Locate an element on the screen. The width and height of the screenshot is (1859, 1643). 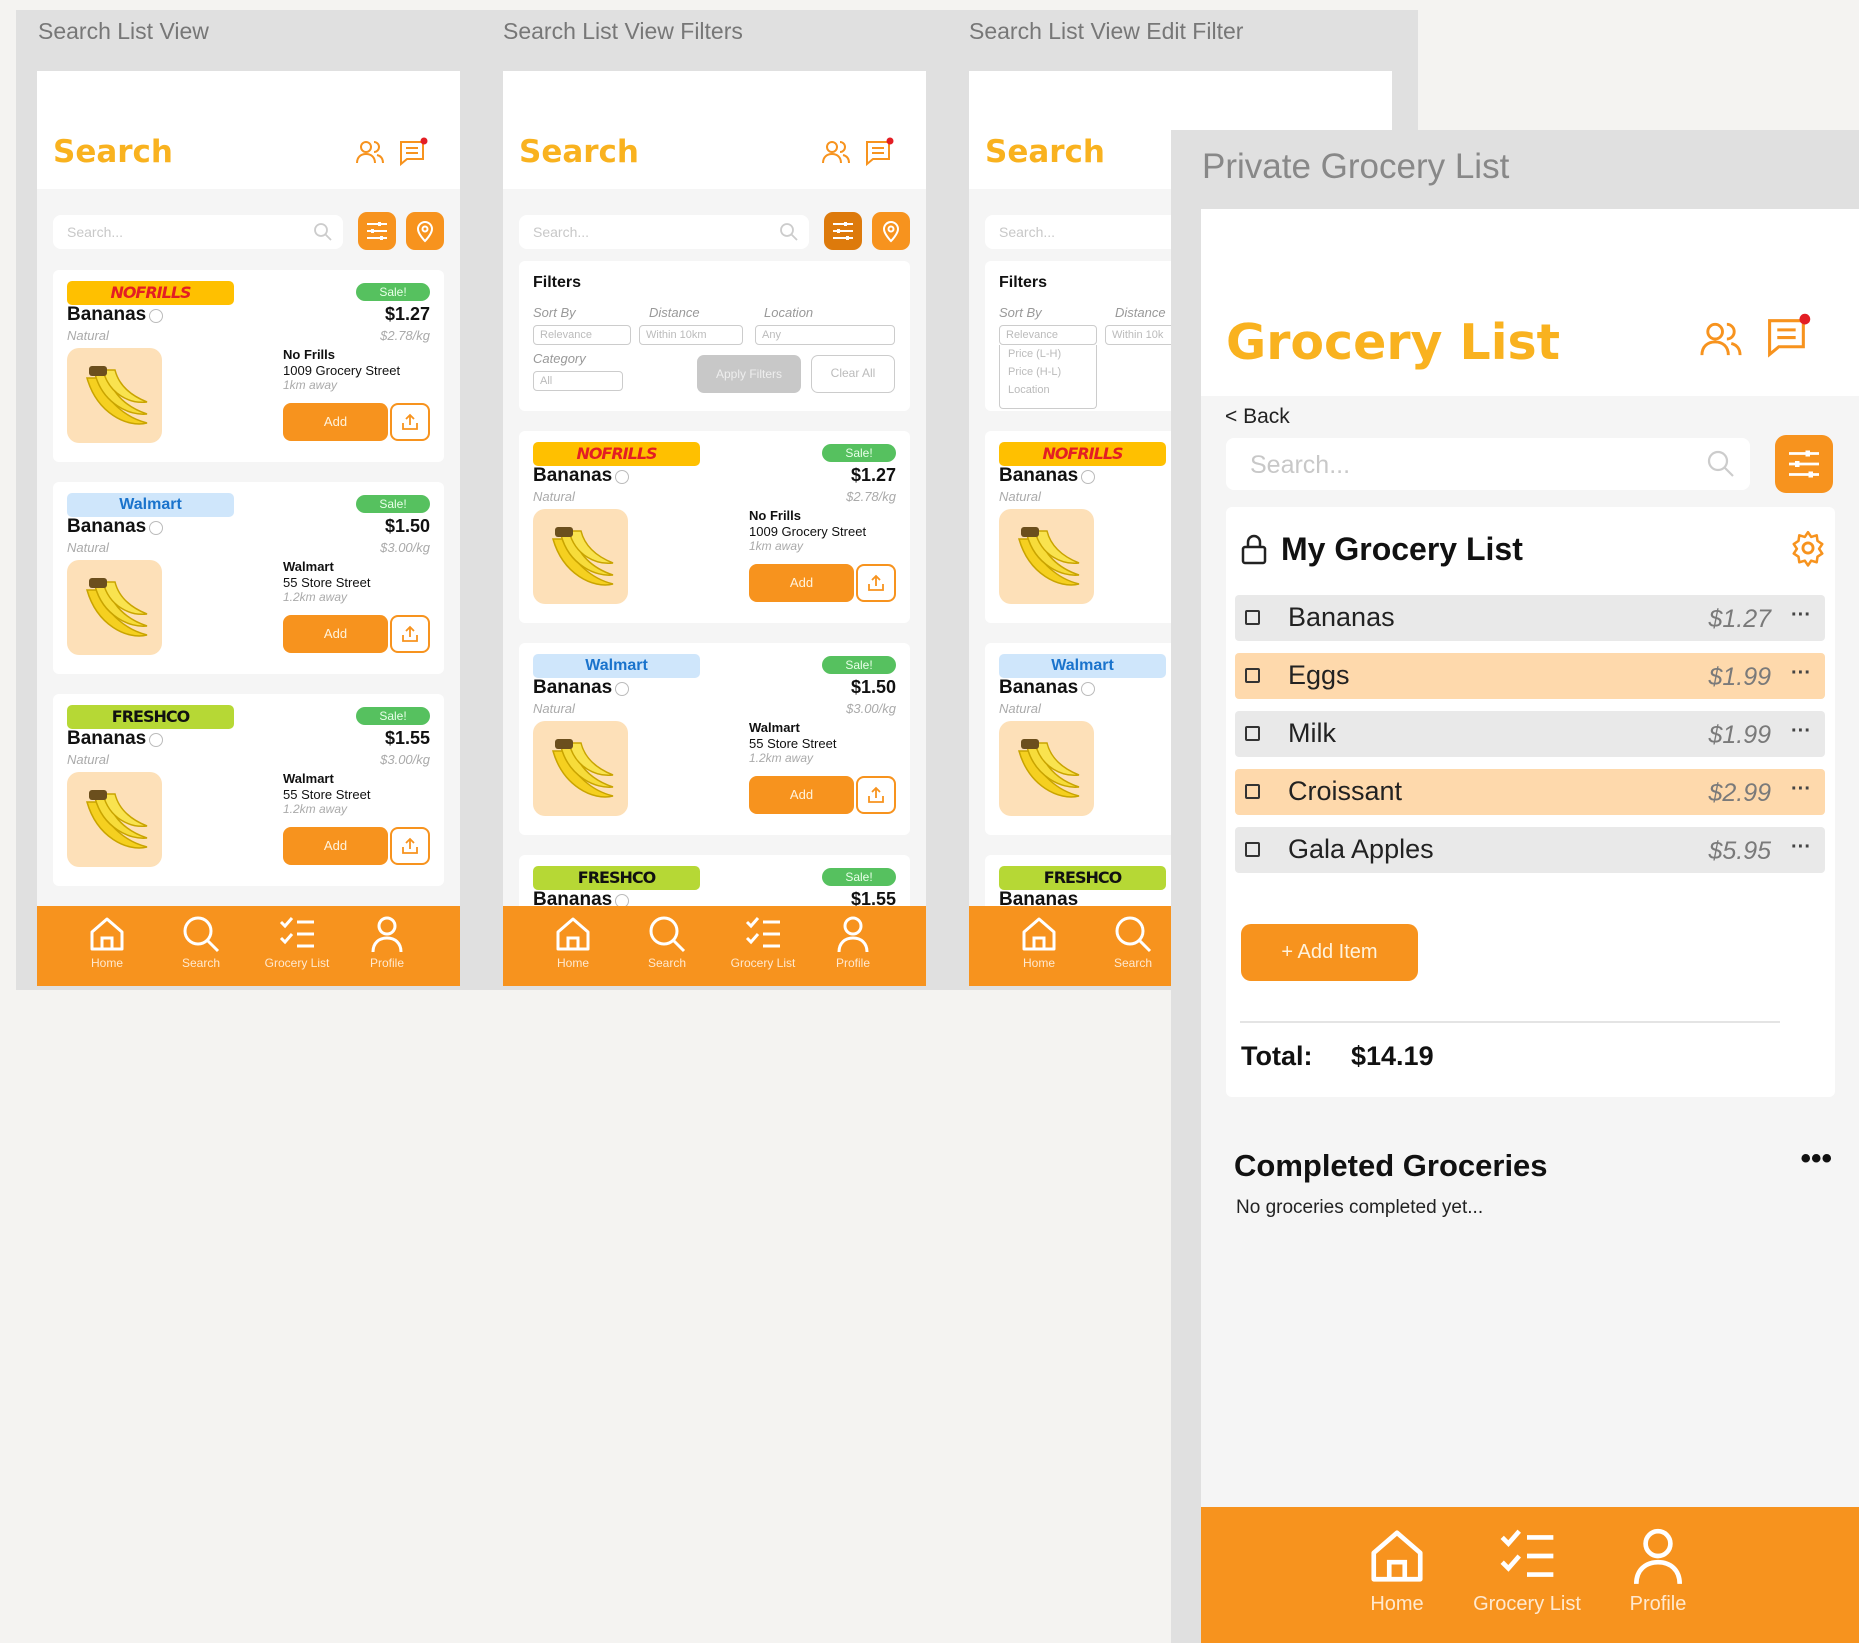
unit-price: $3.00/kg is located at coordinates (405, 759).